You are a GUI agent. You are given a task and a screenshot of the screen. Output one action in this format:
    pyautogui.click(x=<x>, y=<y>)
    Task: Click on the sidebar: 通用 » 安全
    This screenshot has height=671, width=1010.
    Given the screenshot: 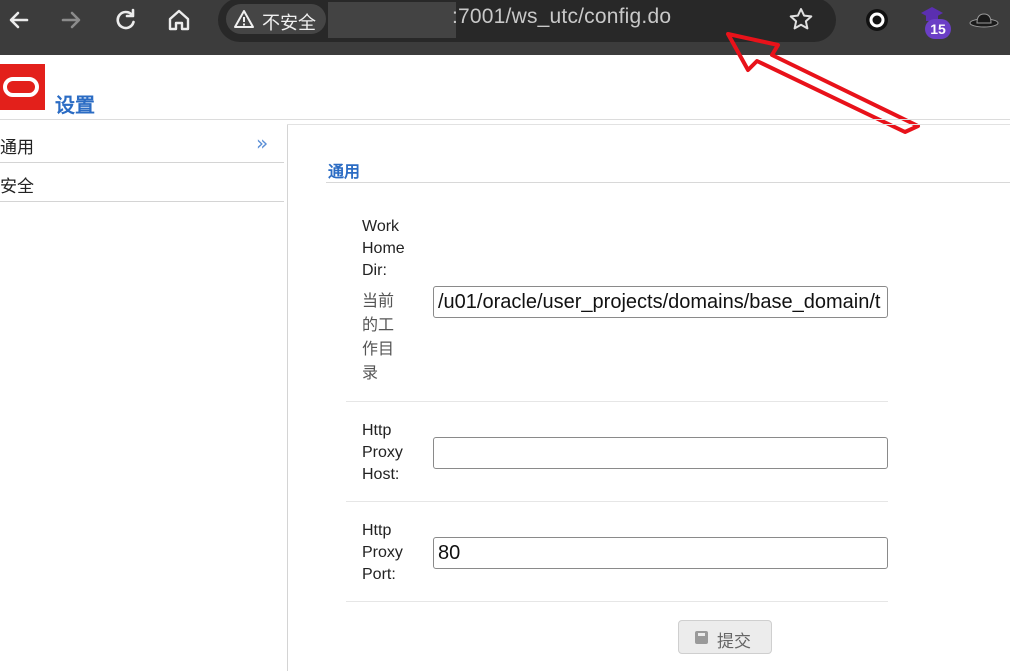 What is the action you would take?
    pyautogui.click(x=142, y=163)
    